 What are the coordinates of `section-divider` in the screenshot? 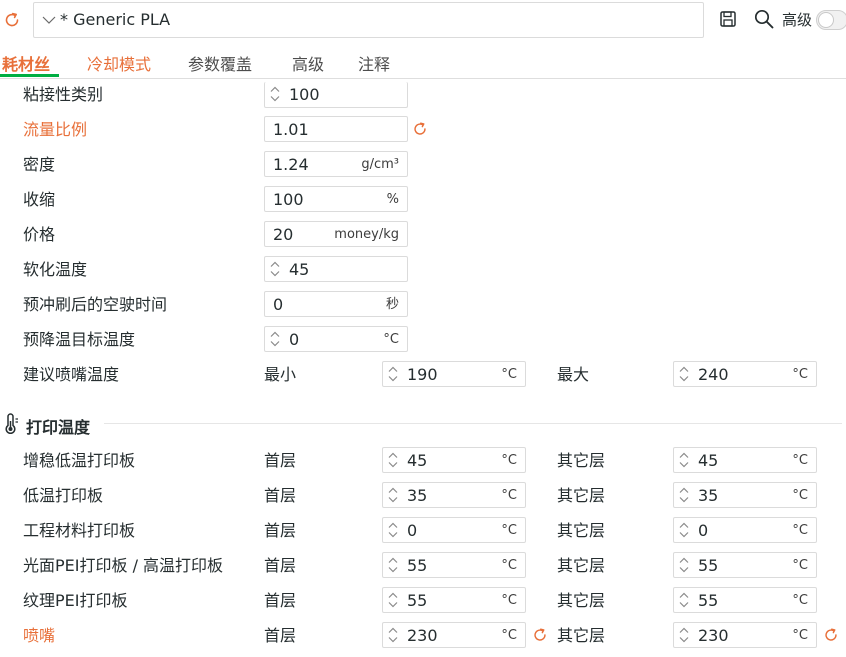 It's located at (473, 423).